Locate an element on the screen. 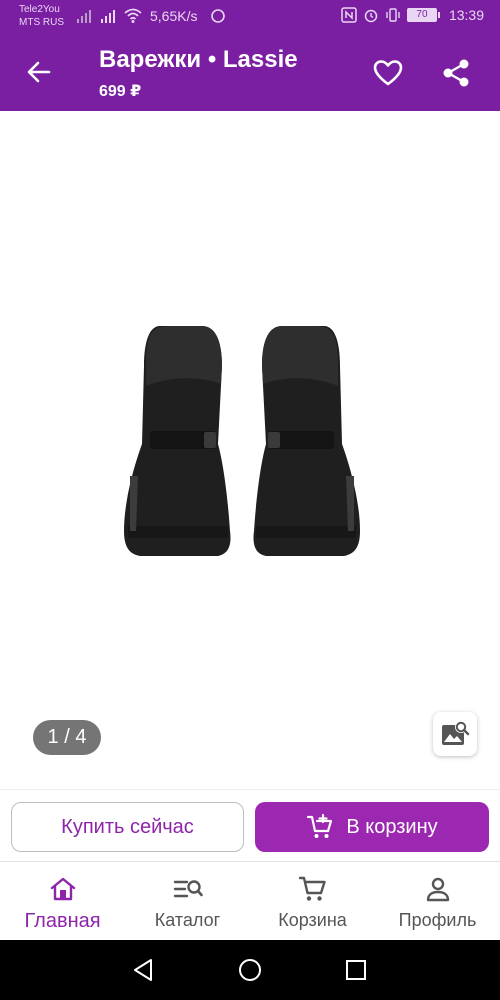  product-title: Варежки • Lassie is located at coordinates (198, 59).